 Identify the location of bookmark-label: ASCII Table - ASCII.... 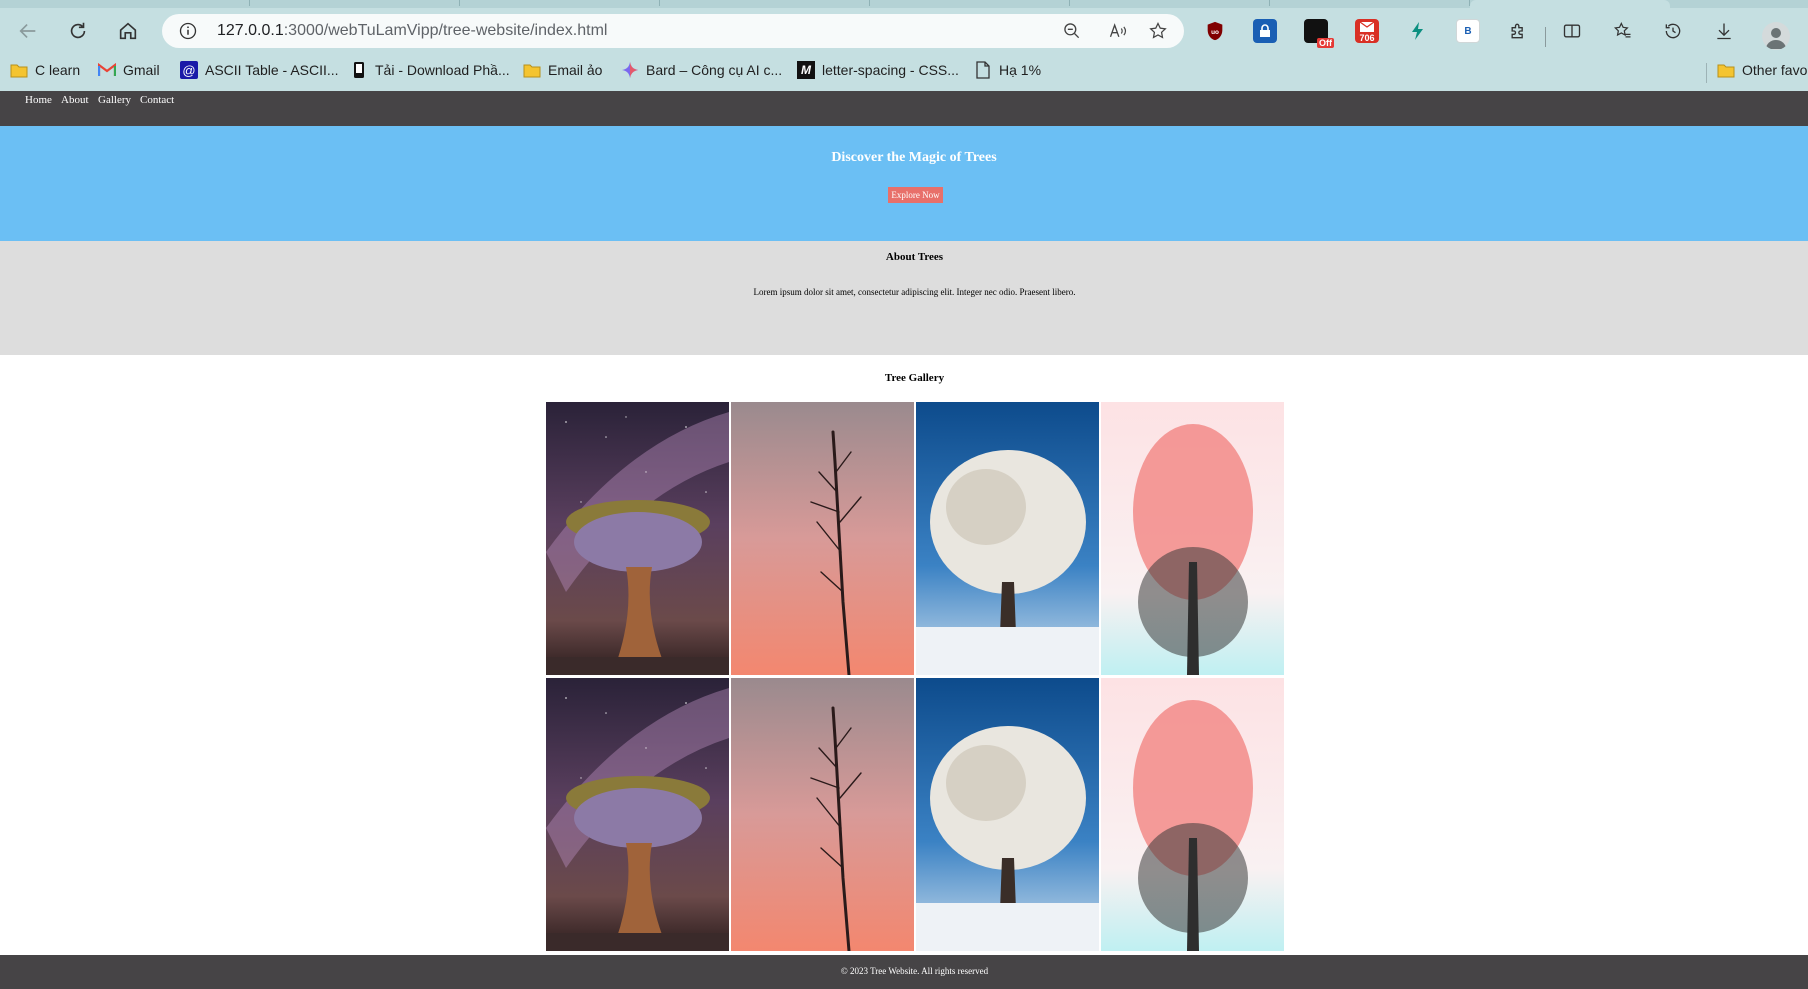
(272, 70).